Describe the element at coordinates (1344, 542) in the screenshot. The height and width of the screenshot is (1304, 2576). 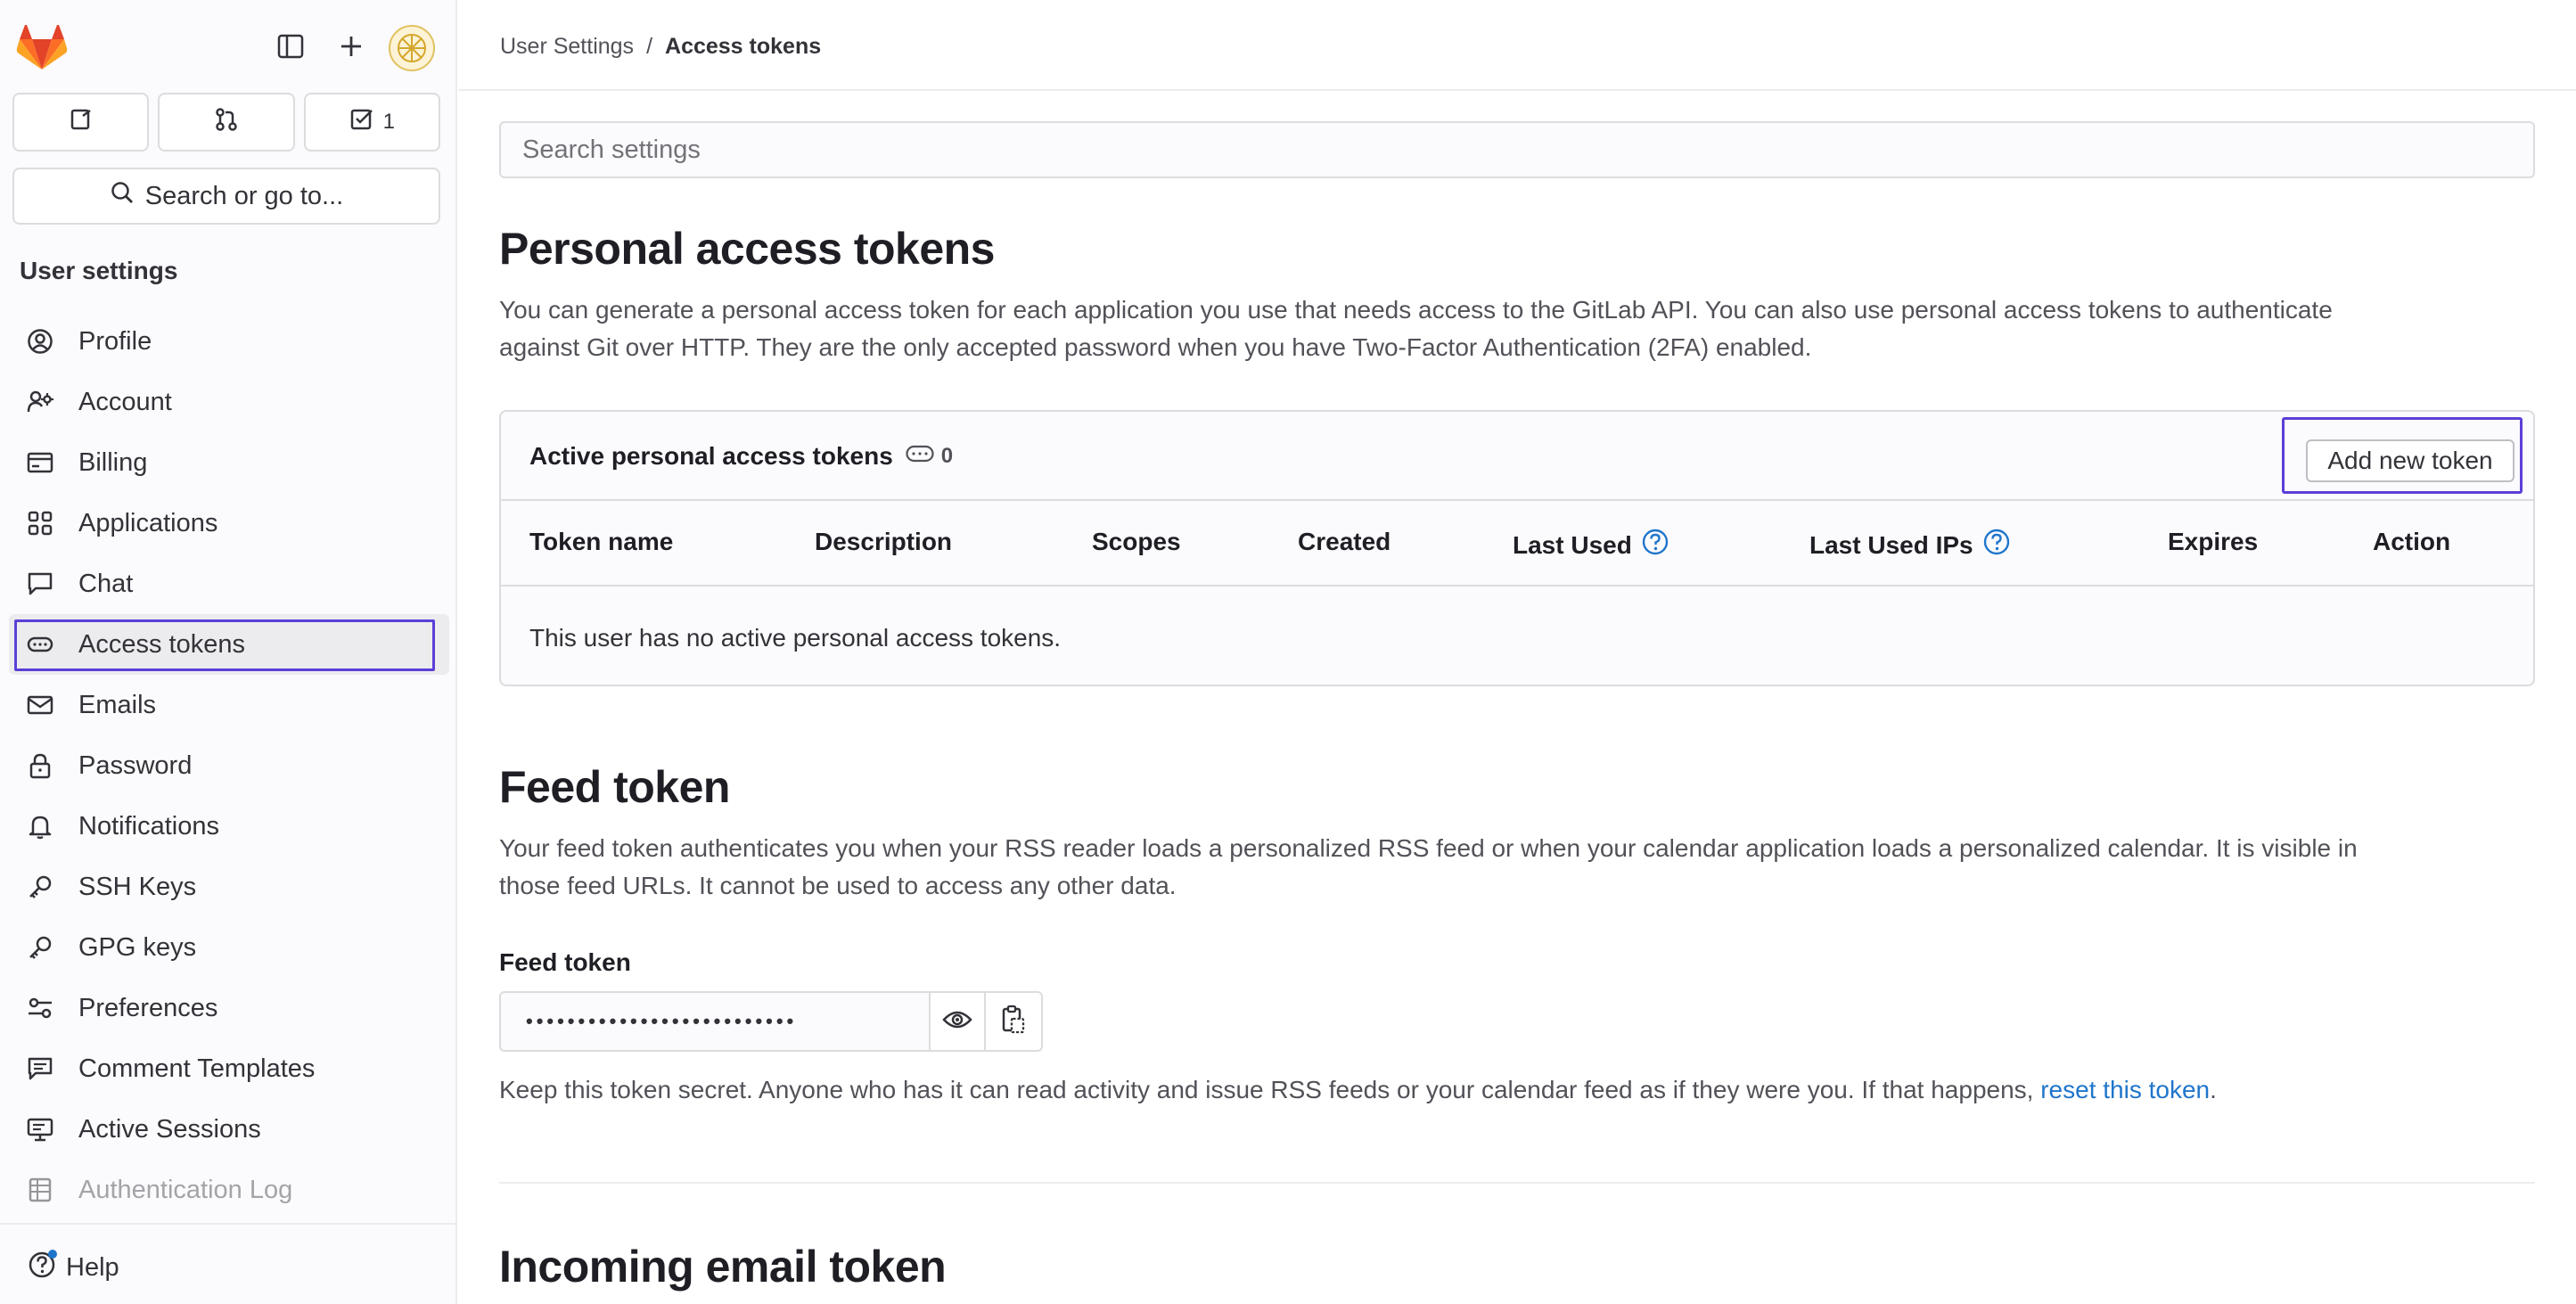
I see `column-created: Created` at that location.